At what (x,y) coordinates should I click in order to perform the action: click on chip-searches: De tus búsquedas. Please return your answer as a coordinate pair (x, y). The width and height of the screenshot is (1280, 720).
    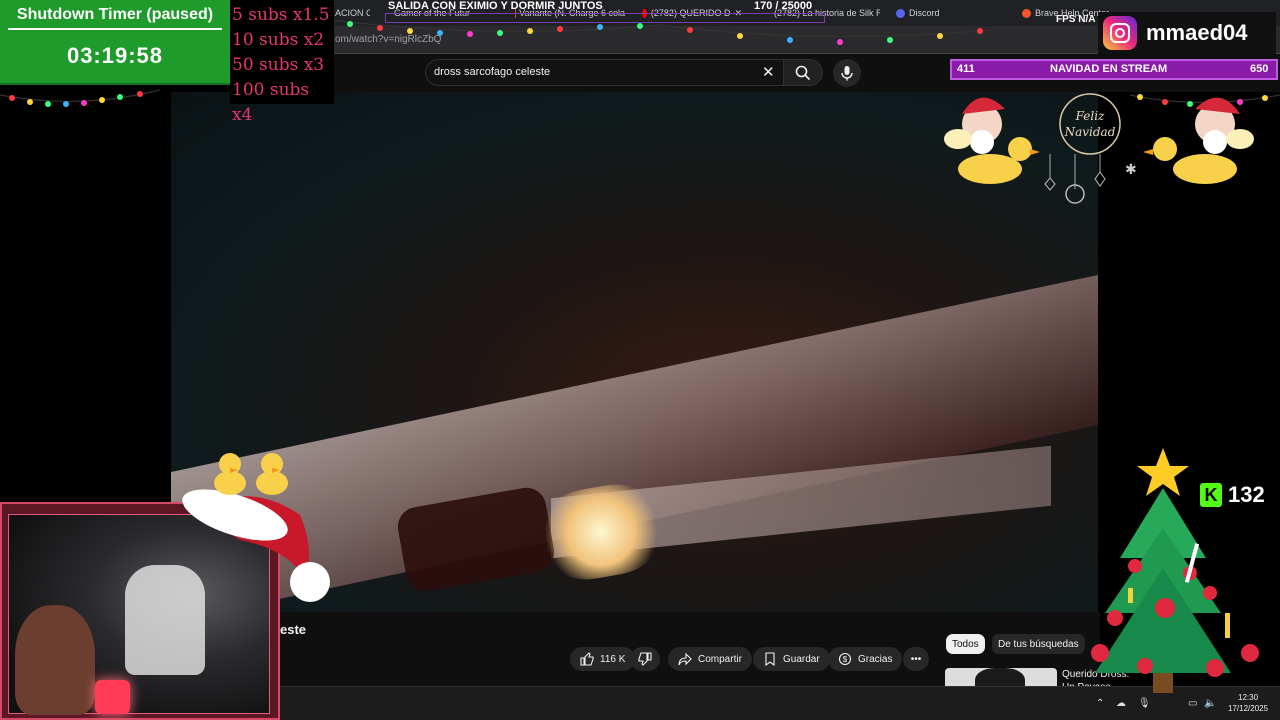
    Looking at the image, I should click on (1038, 644).